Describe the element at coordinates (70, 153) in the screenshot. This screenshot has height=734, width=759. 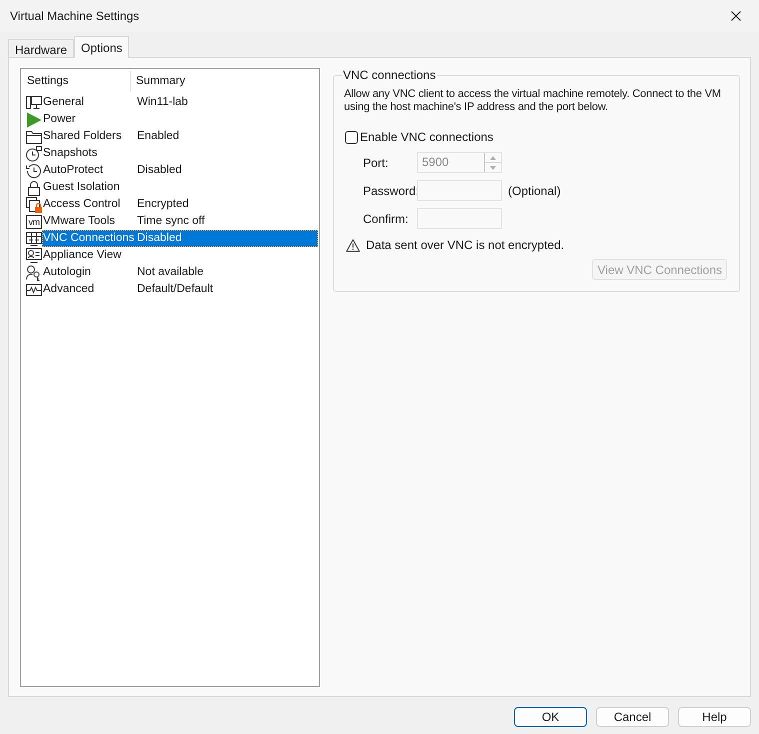
I see `setting-name: Snapshots` at that location.